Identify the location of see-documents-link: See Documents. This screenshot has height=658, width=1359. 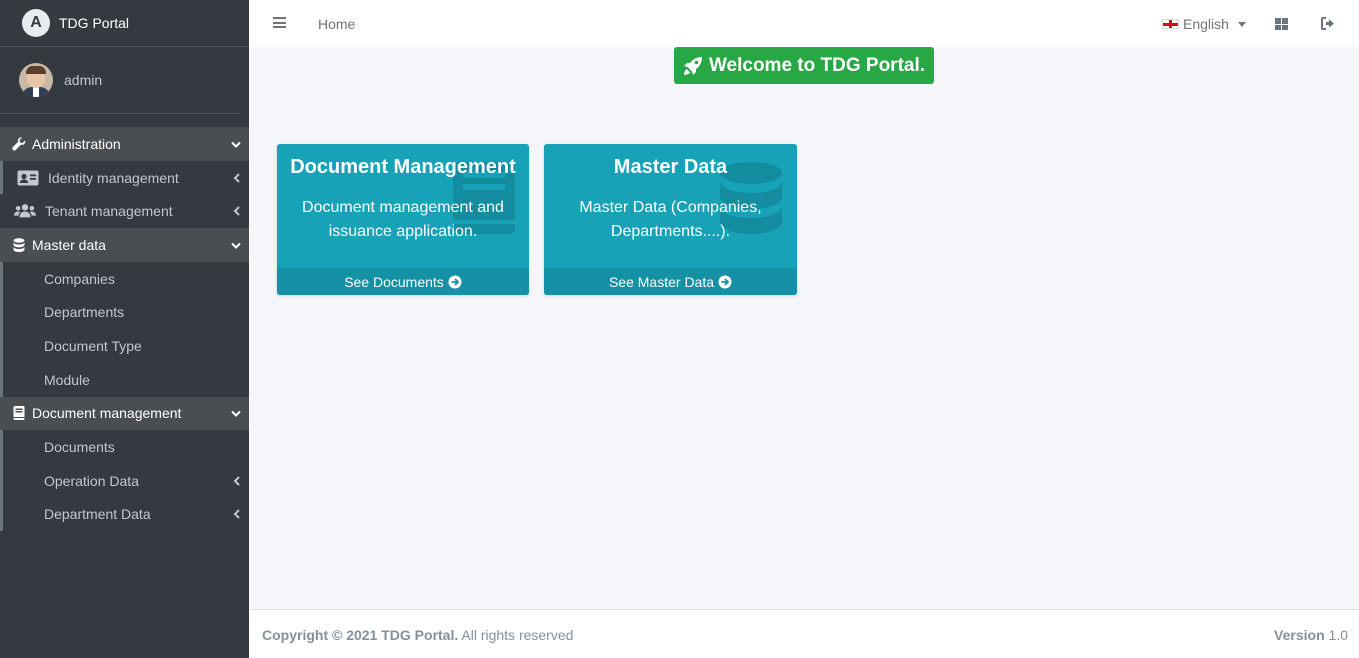
(403, 281).